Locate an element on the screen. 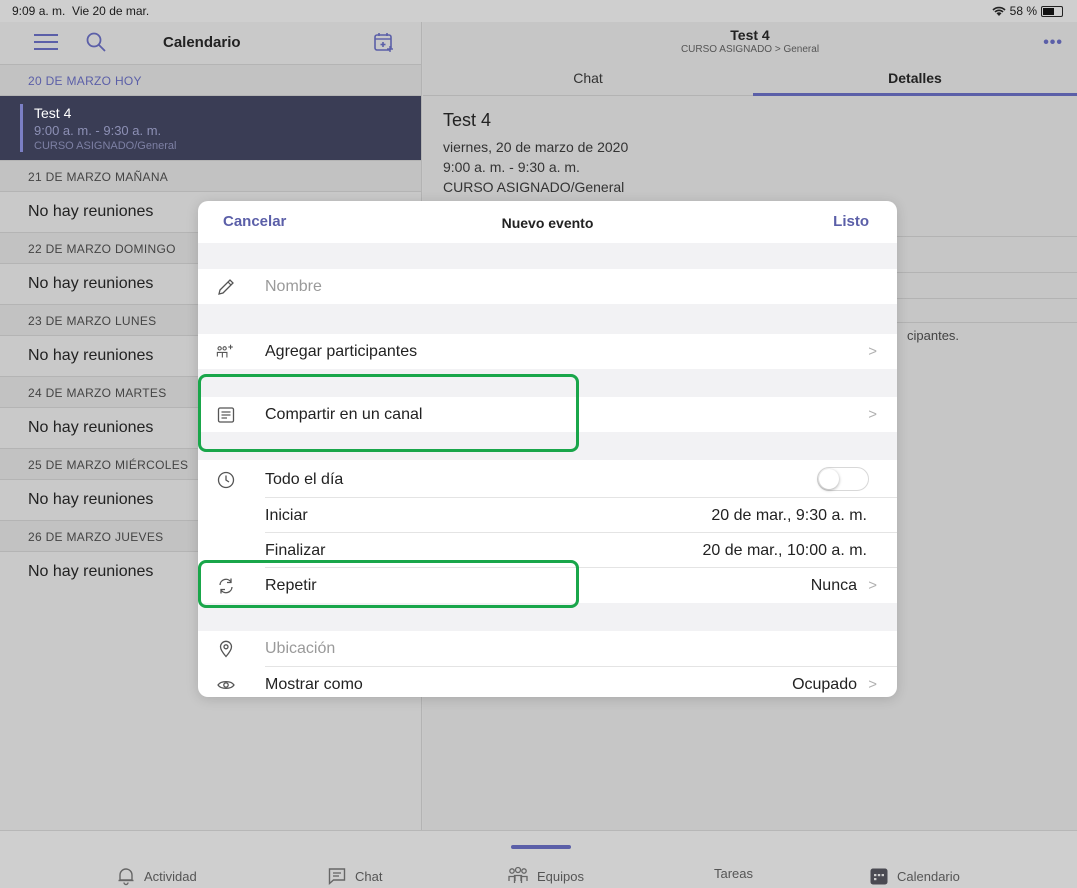 The image size is (1077, 888). clock-icon is located at coordinates (226, 480).